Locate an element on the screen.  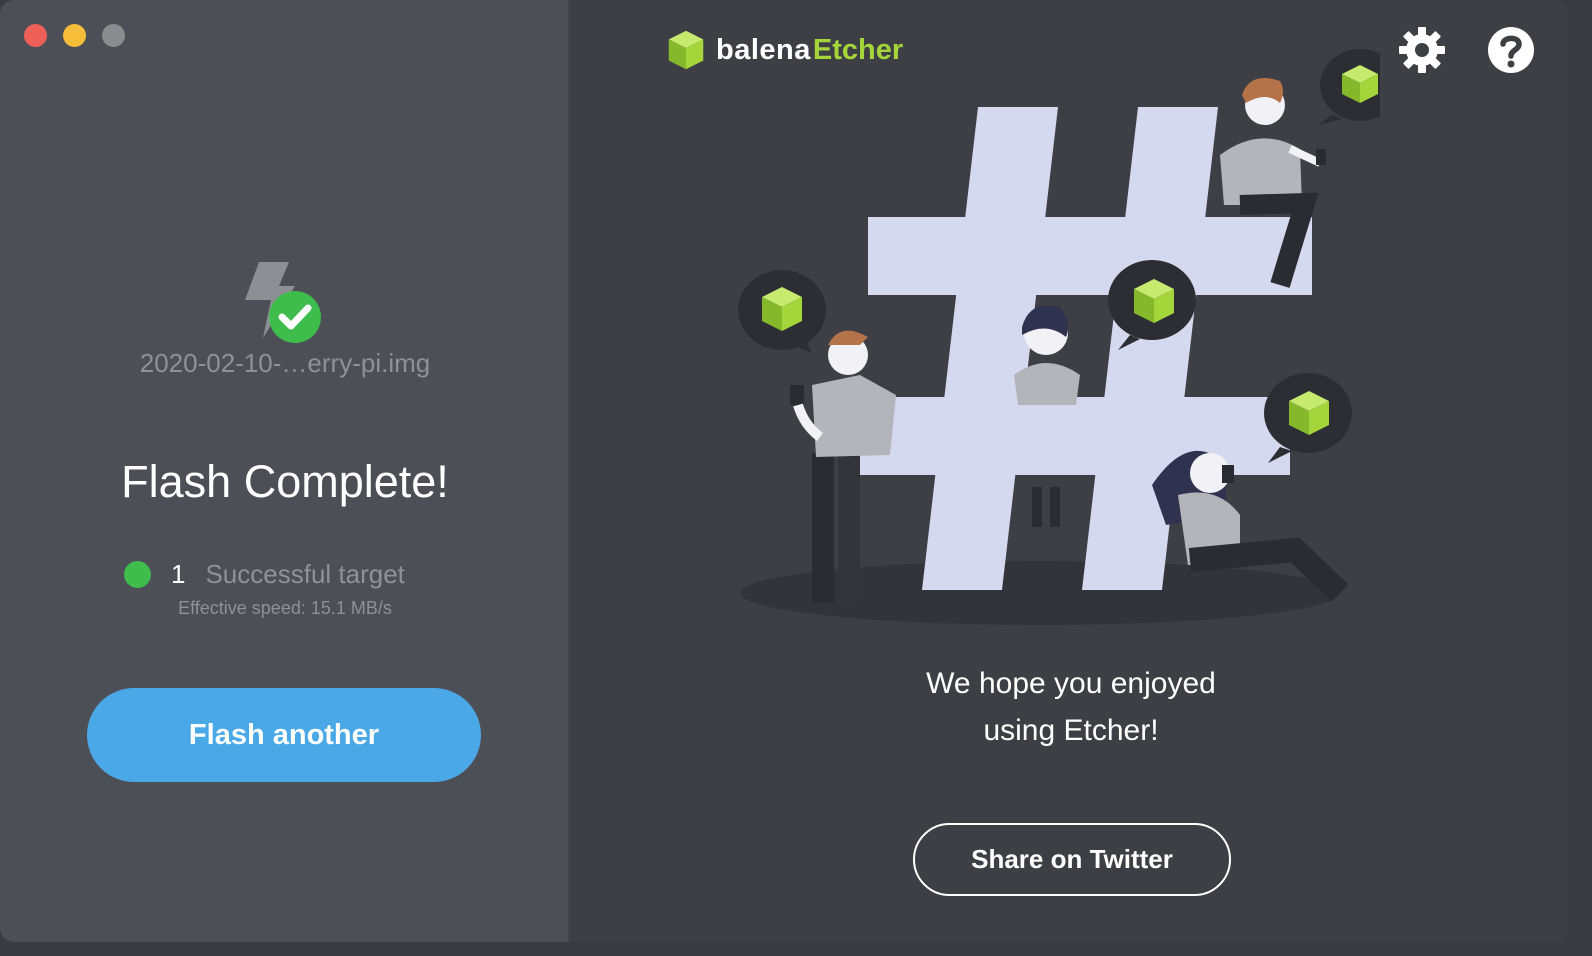
successful-target-count: 1 is located at coordinates (178, 573).